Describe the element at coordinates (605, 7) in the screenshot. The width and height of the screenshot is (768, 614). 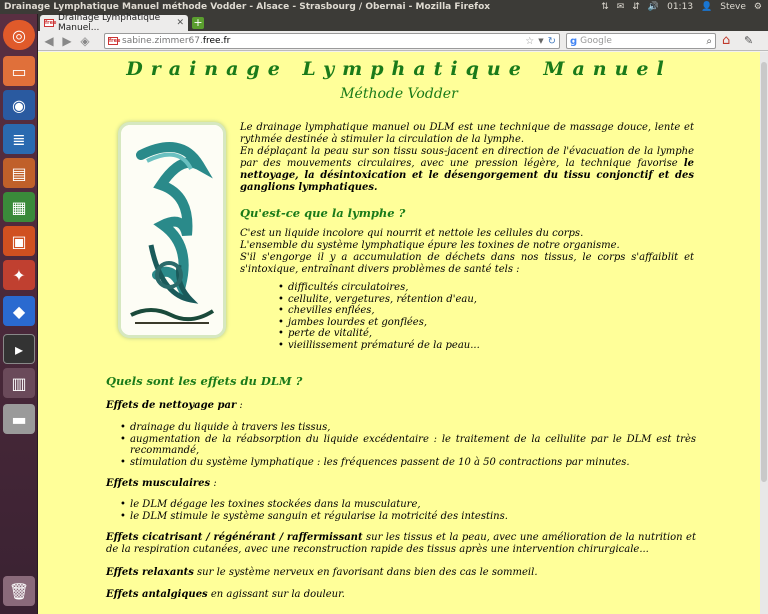
I see `network-icon: ⇅` at that location.